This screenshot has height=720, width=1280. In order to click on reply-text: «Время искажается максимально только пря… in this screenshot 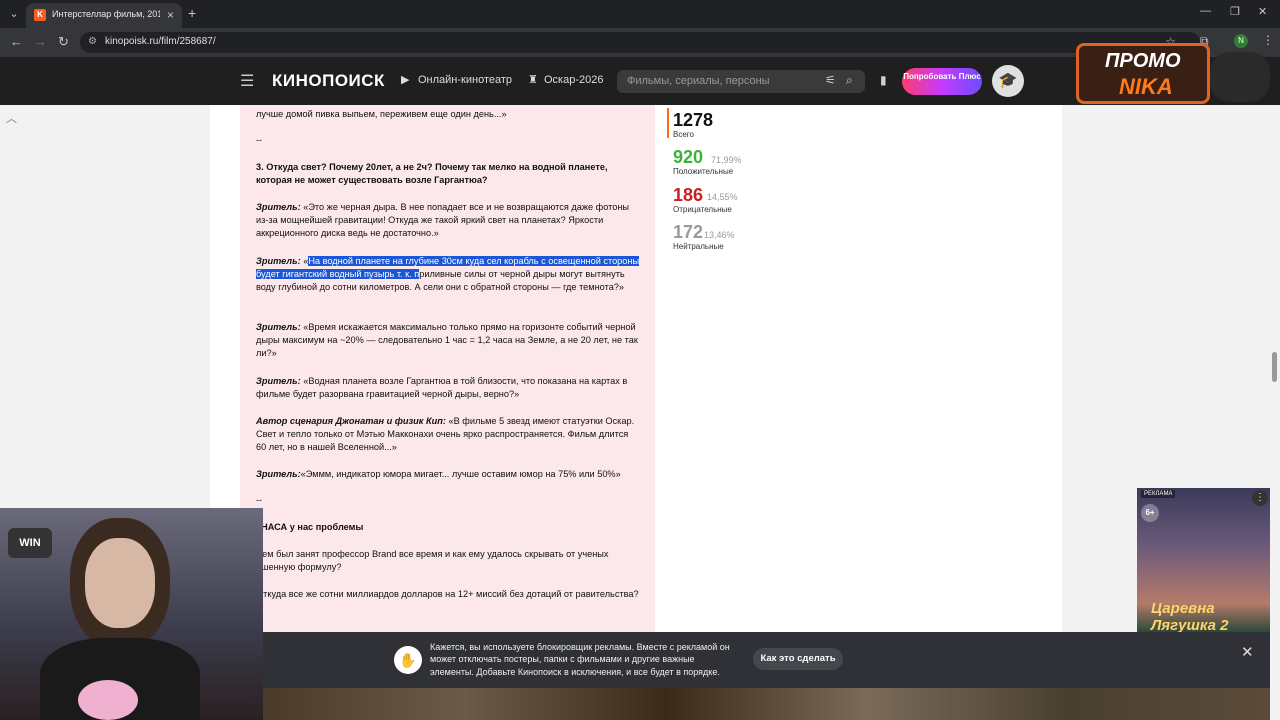, I will do `click(447, 340)`.